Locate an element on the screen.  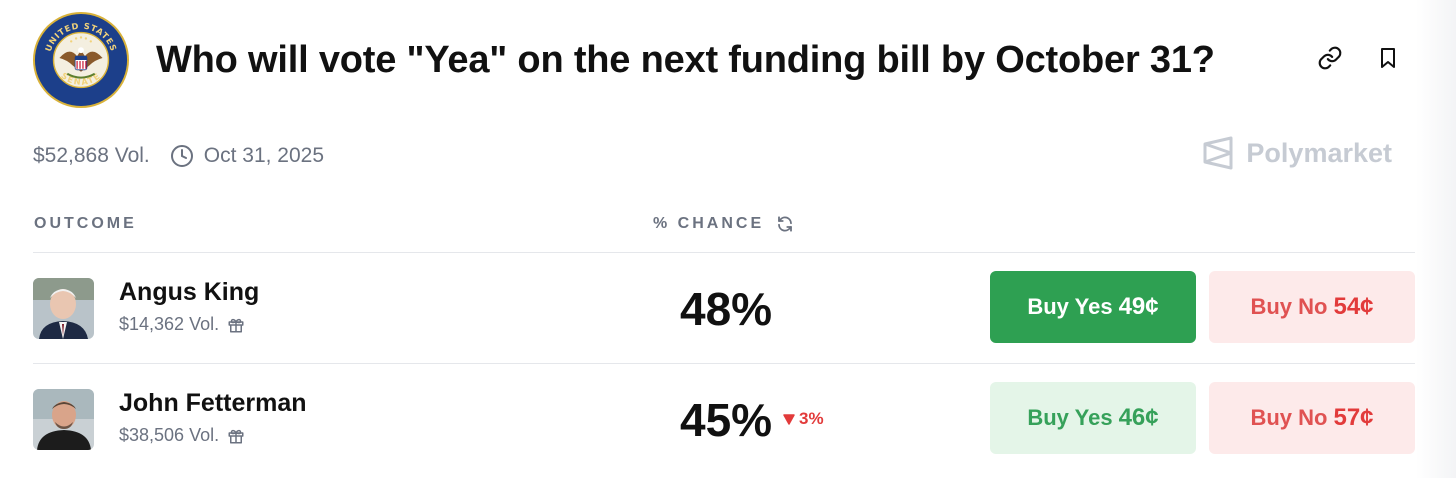
chance-header-label: % CHANCE is located at coordinates (709, 223).